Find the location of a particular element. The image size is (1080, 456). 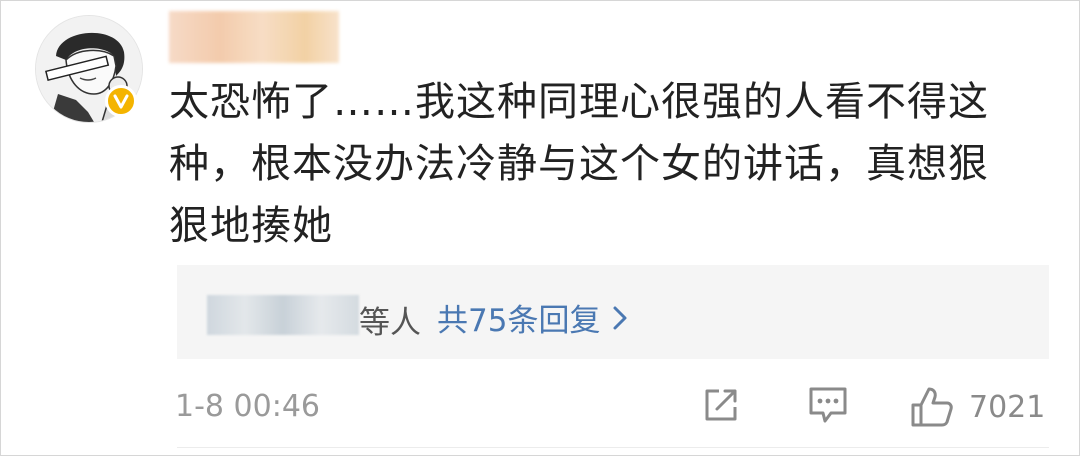

chevron-right-icon is located at coordinates (620, 317).